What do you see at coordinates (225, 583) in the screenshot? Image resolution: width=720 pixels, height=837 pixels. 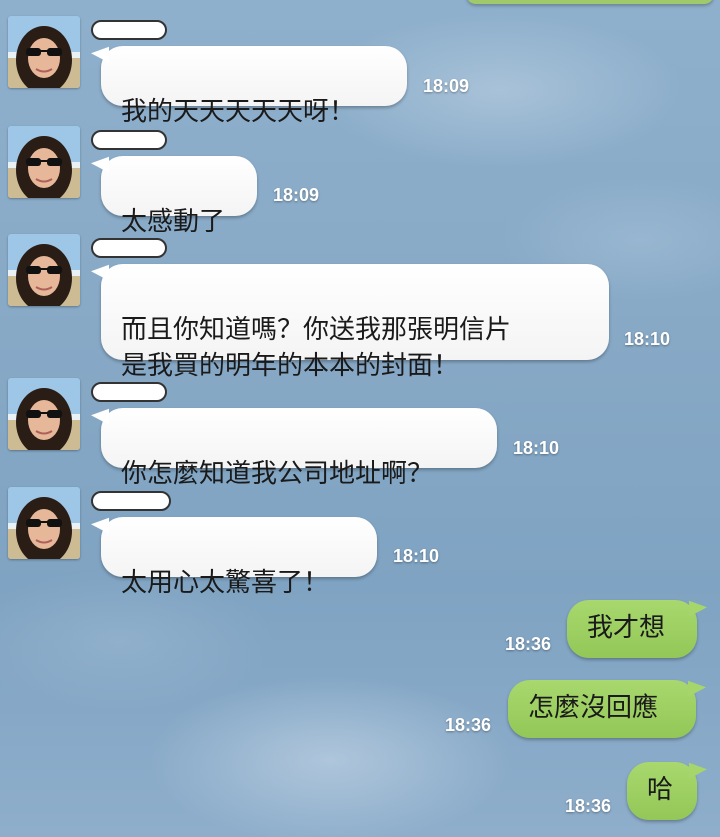 I see `message-text: 太用心太驚喜了！` at bounding box center [225, 583].